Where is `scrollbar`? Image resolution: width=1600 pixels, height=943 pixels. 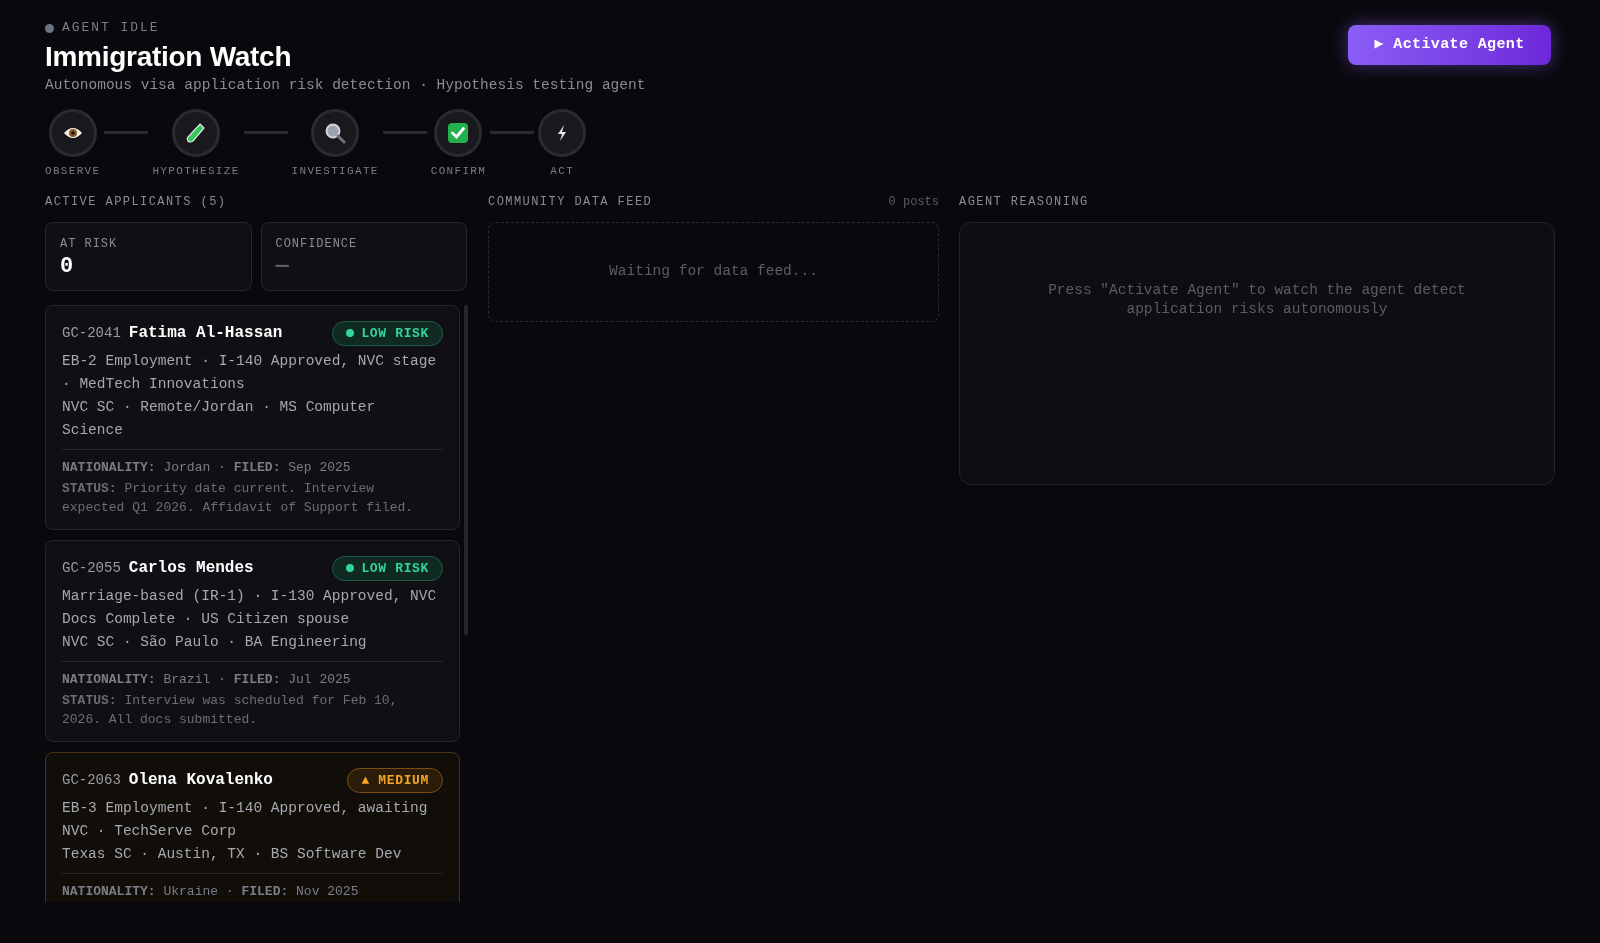 scrollbar is located at coordinates (466, 470).